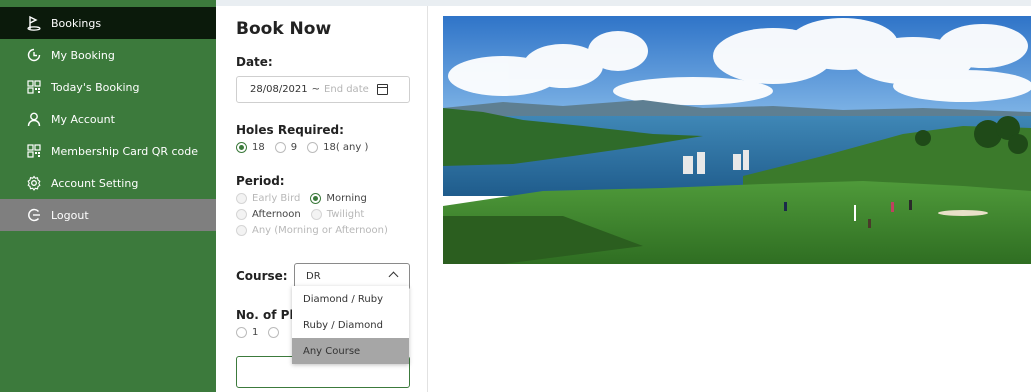 This screenshot has width=1031, height=392. Describe the element at coordinates (265, 332) in the screenshot. I see `players-radio-group: 1` at that location.